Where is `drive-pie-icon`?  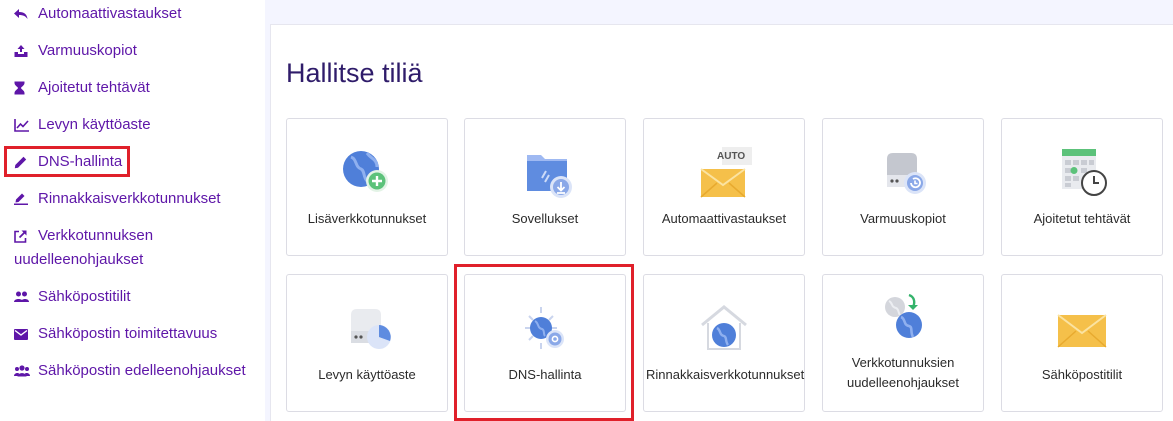
drive-pie-icon is located at coordinates (367, 329).